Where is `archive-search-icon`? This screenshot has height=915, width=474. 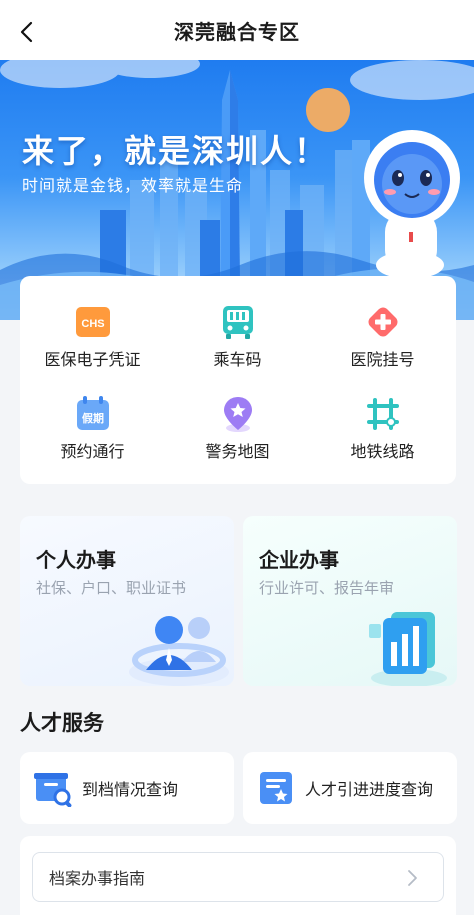 archive-search-icon is located at coordinates (53, 790).